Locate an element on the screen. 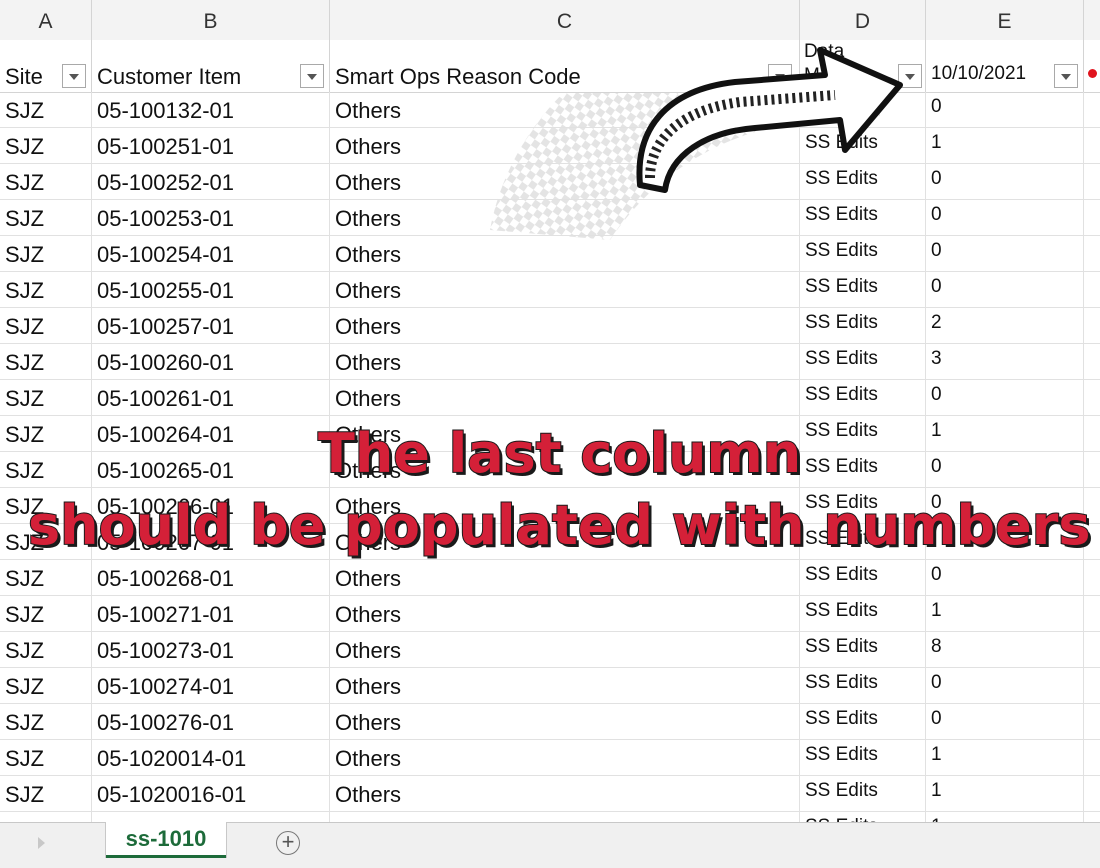 This screenshot has width=1100, height=868. cell-customer-item: 05-100253-01 is located at coordinates (211, 218).